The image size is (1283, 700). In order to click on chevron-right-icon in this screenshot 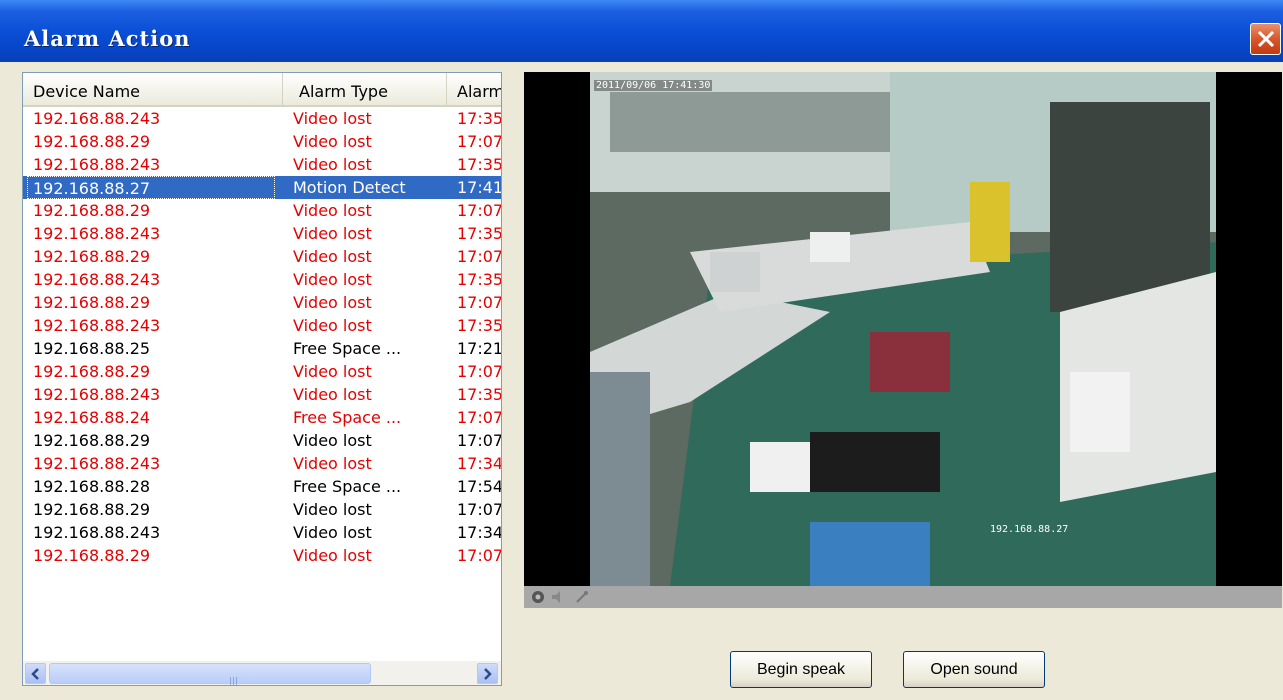, I will do `click(488, 674)`.